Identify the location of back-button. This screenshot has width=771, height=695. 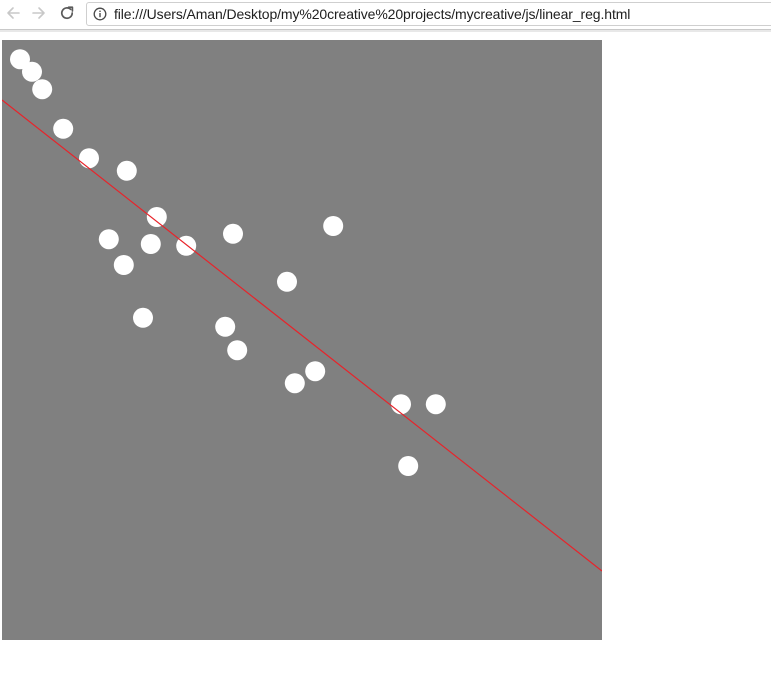
(13, 13).